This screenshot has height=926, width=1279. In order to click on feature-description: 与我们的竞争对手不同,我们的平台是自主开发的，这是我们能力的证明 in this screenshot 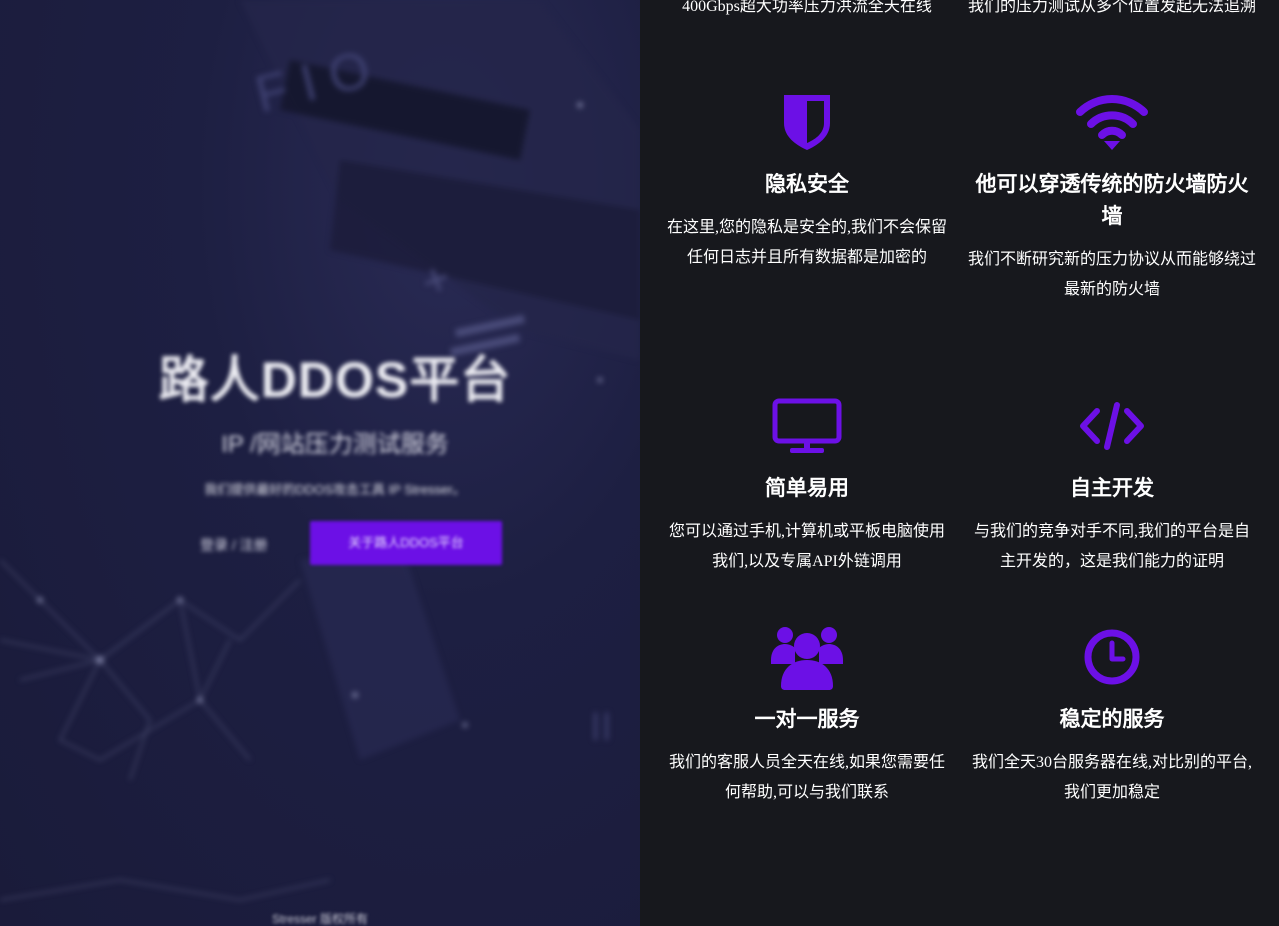, I will do `click(1111, 546)`.